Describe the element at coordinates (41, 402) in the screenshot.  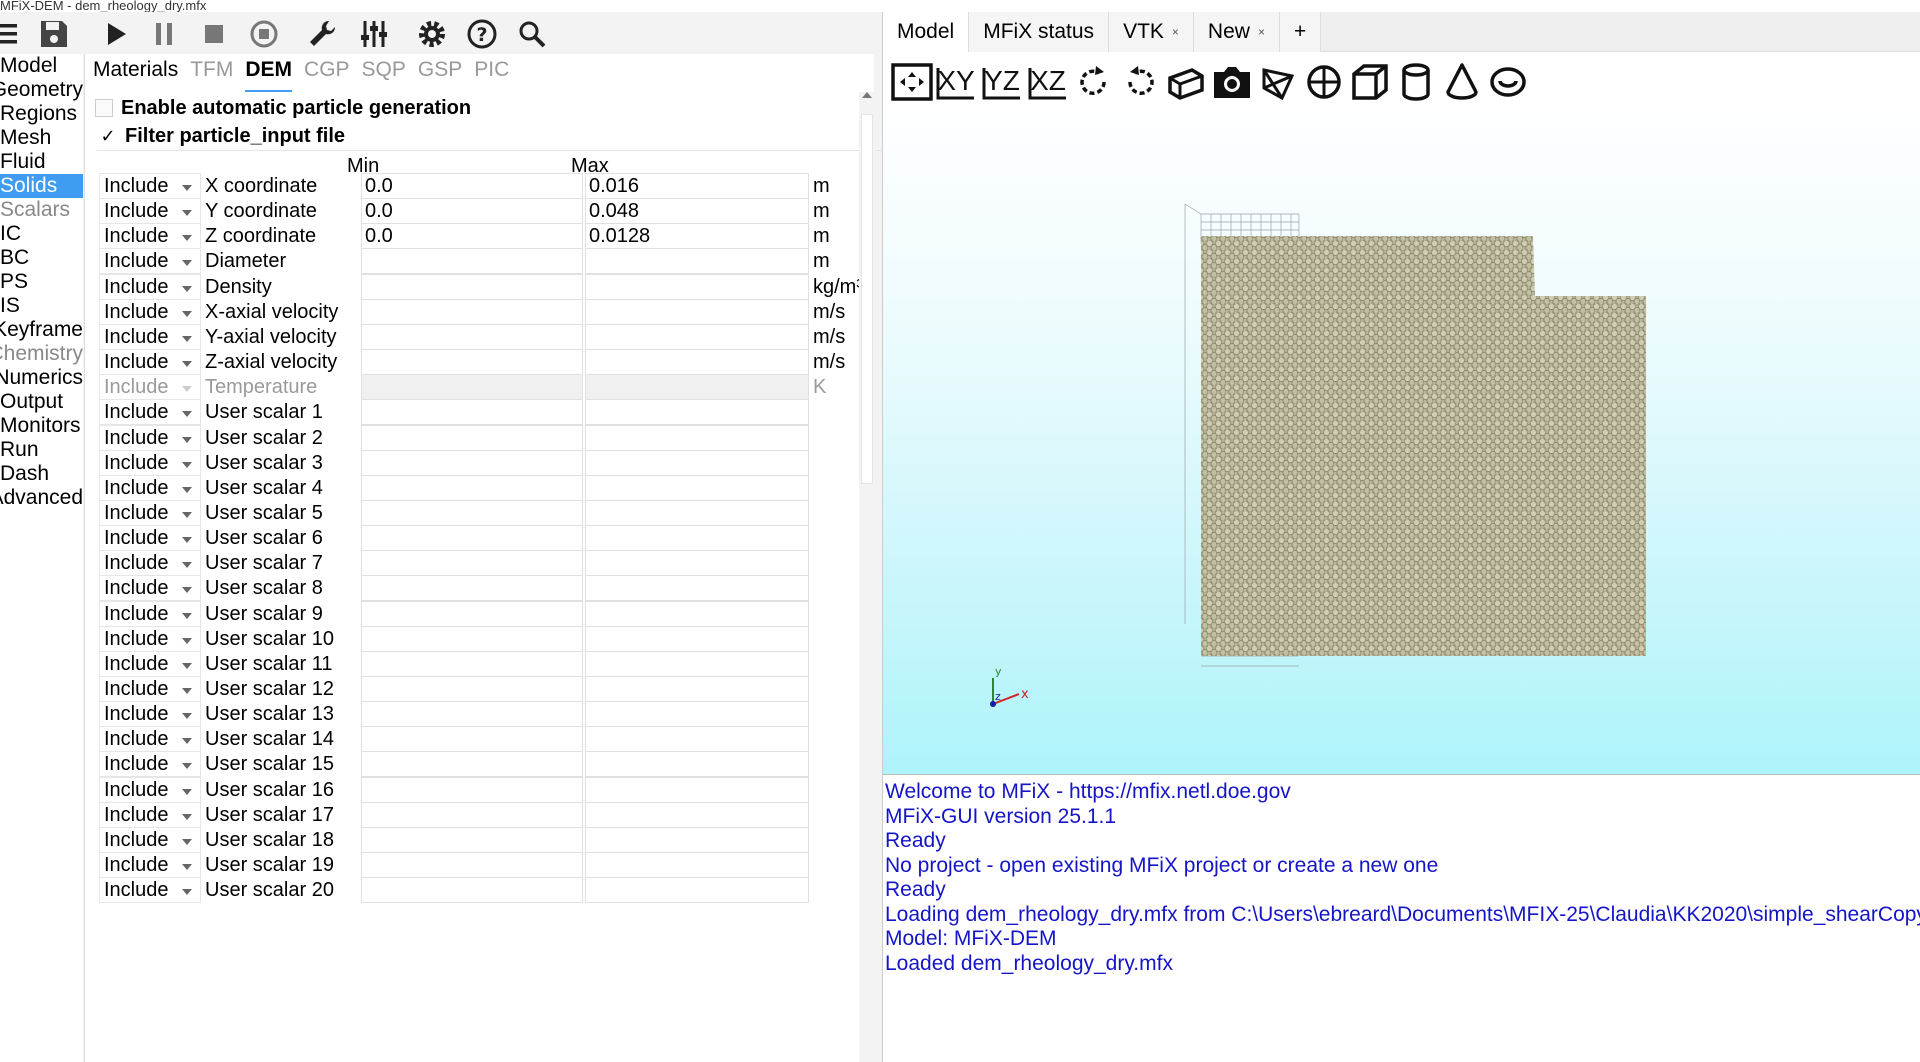
I see `nav-item-output: Output` at that location.